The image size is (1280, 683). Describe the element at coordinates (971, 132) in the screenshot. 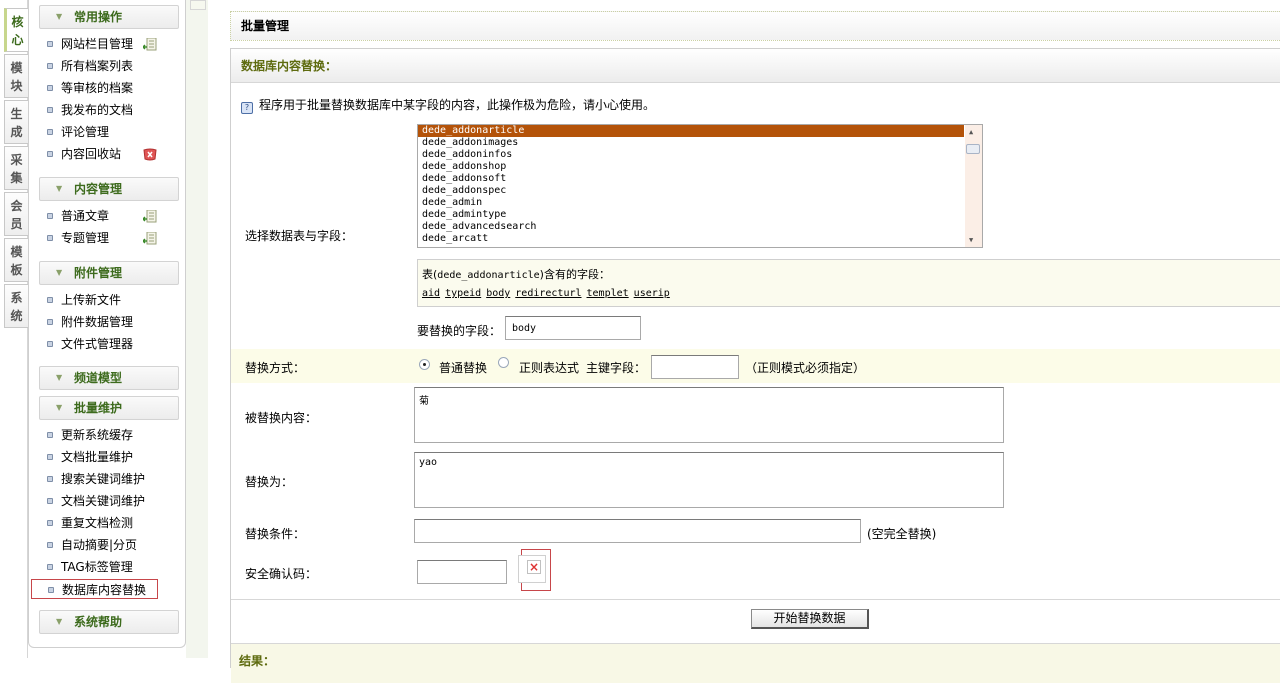

I see `scroll-up-icon: ▲` at that location.